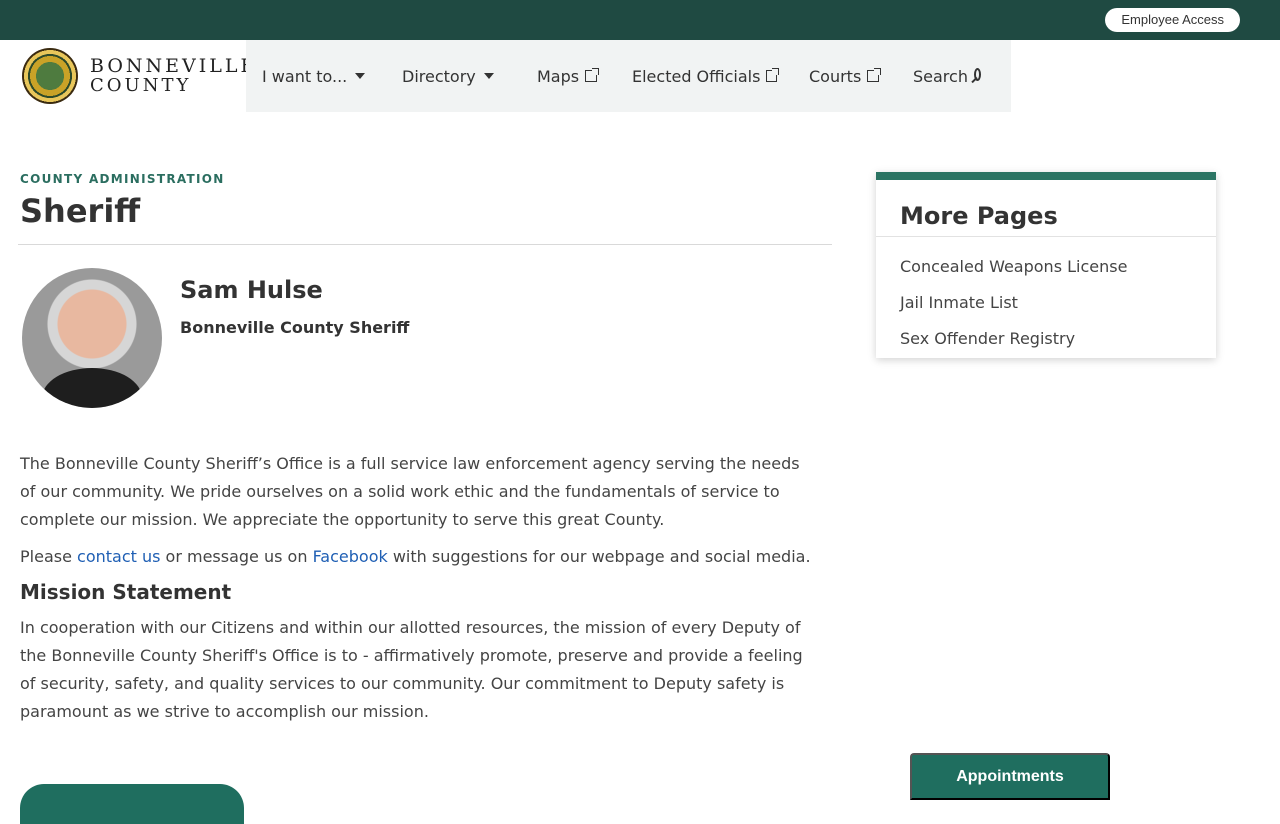  What do you see at coordinates (132, 804) in the screenshot?
I see `bottom-action-button` at bounding box center [132, 804].